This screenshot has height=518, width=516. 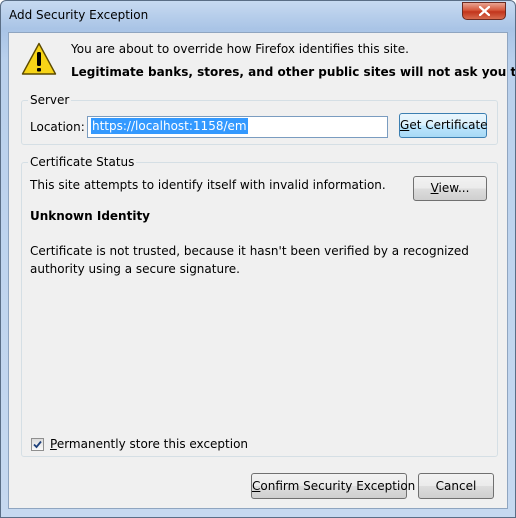 I want to click on confirm-label: onfirm Security Exception, so click(x=338, y=486).